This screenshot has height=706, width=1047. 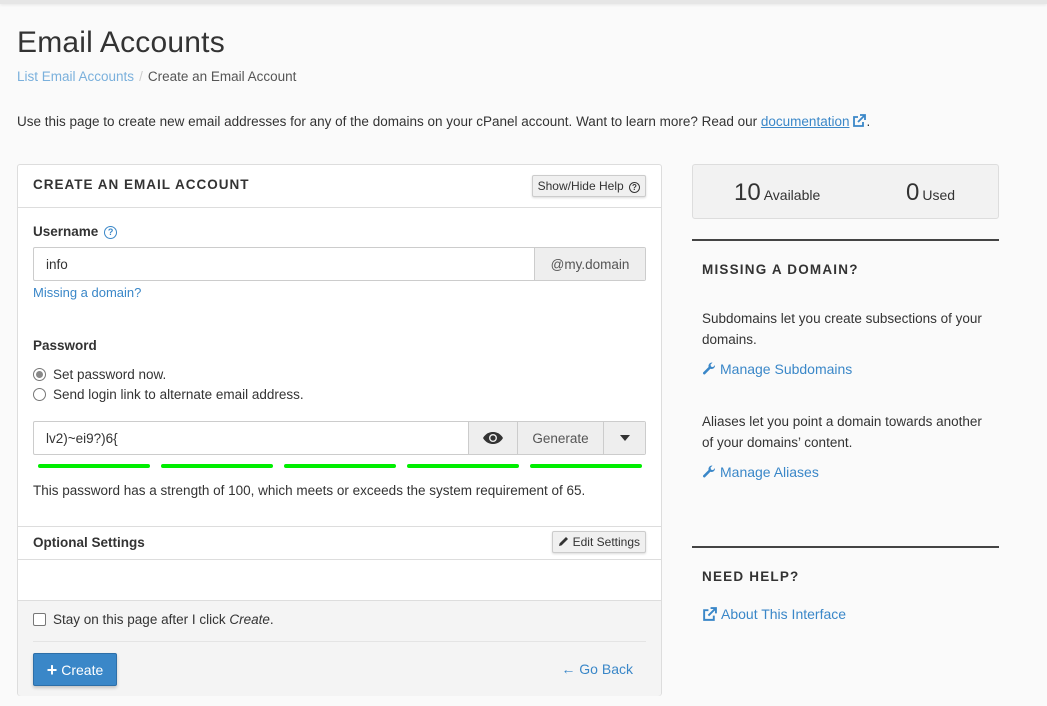 I want to click on toggle-password-visibility-button, so click(x=492, y=438).